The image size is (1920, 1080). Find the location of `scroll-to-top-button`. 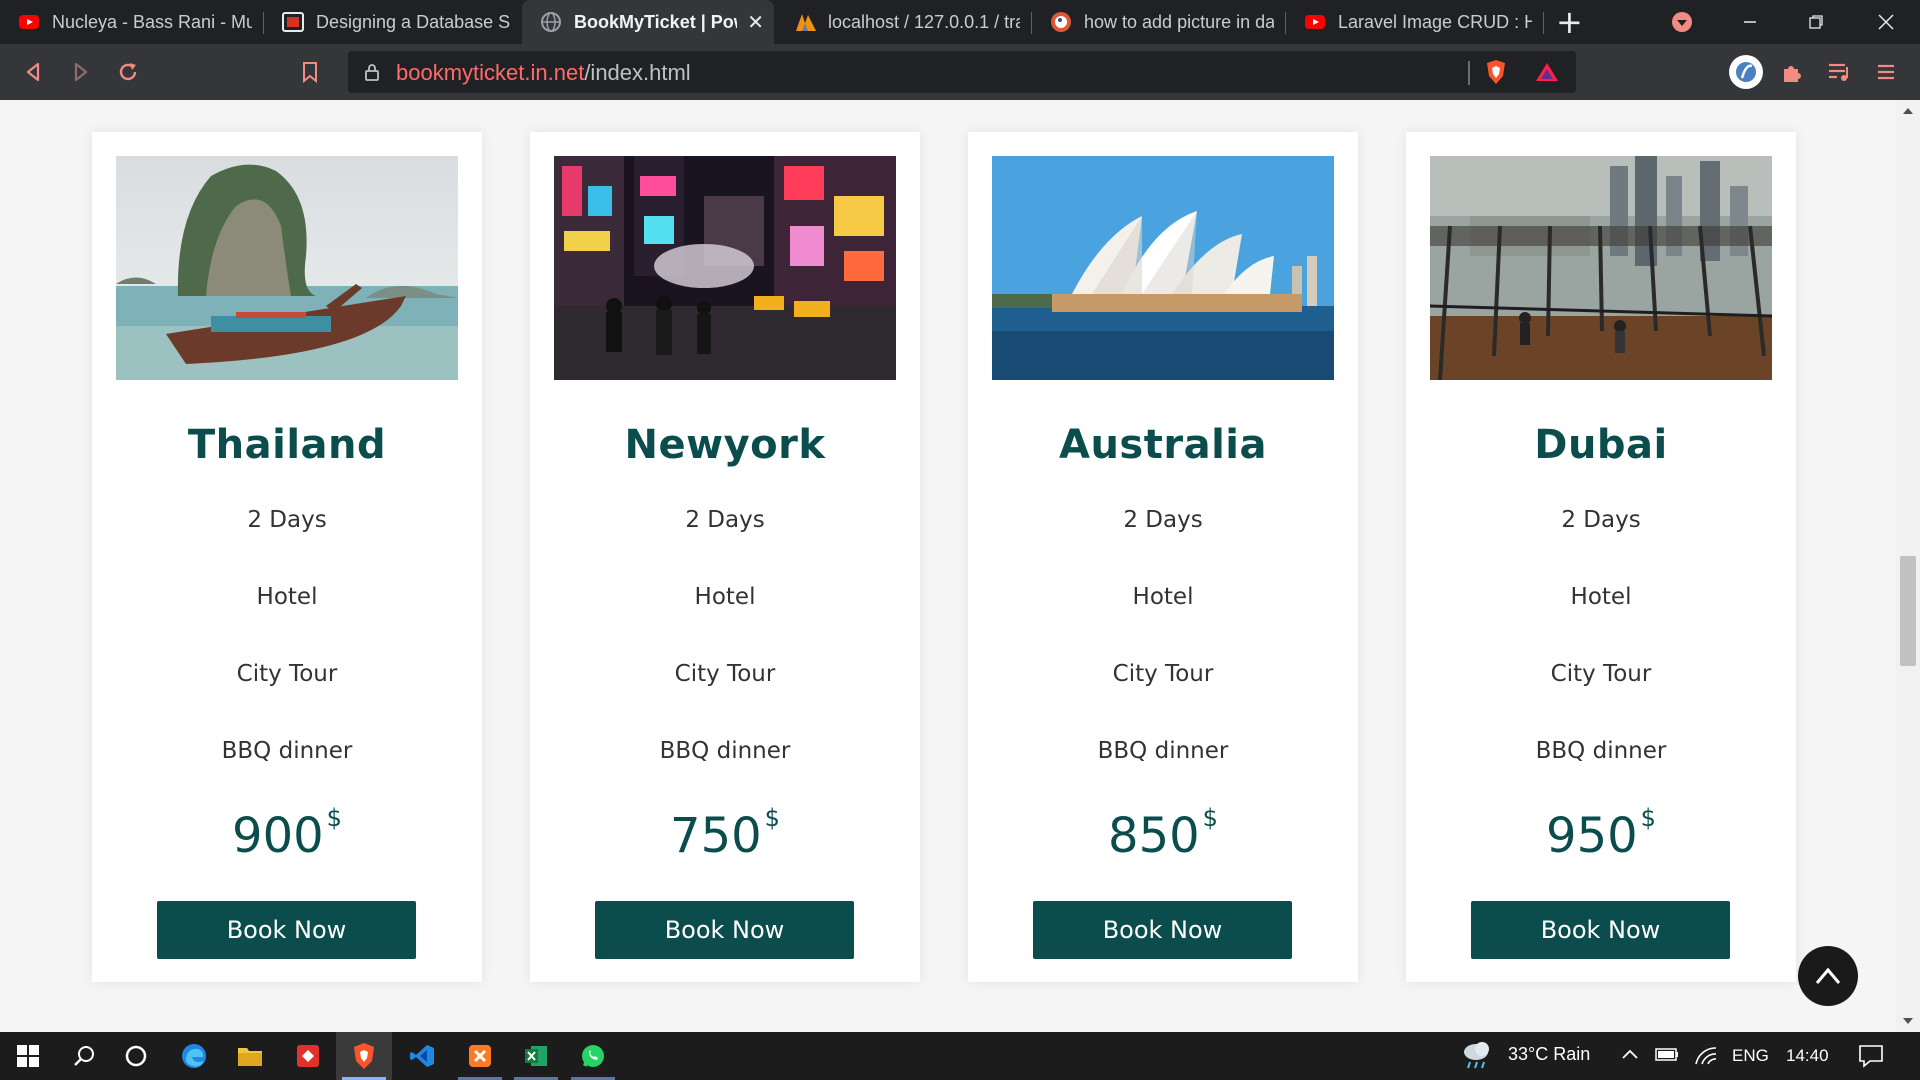

scroll-to-top-button is located at coordinates (1828, 976).